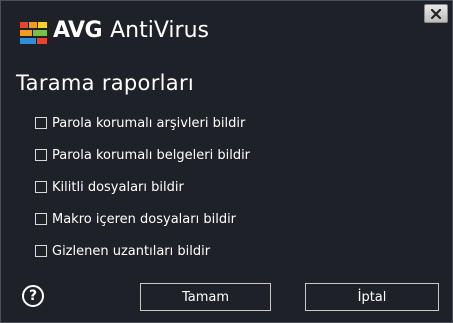  What do you see at coordinates (144, 219) in the screenshot?
I see `option-label: Makro içeren dosyaları bildir` at bounding box center [144, 219].